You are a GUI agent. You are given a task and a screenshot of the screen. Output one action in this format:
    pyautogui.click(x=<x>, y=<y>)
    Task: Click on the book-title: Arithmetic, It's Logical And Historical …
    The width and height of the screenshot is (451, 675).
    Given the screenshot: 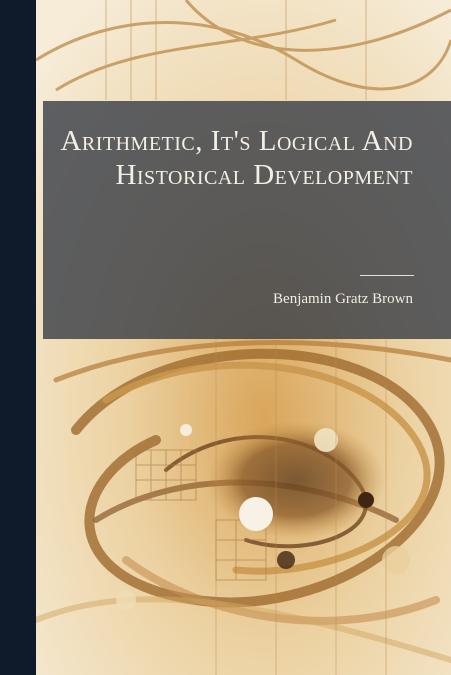 What is the action you would take?
    pyautogui.click(x=236, y=158)
    